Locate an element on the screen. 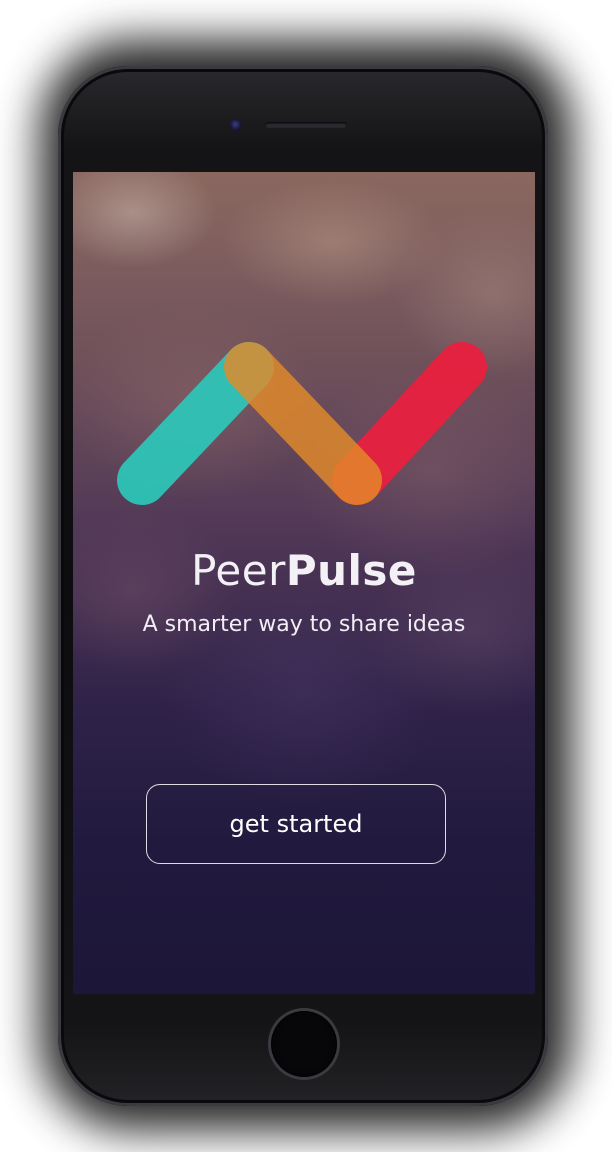  front-camera-icon is located at coordinates (236, 125).